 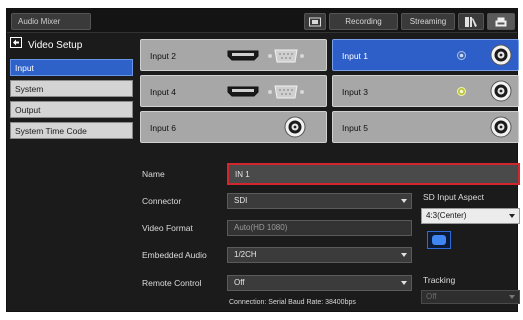 What do you see at coordinates (439, 280) in the screenshot?
I see `tracking-label: Tracking` at bounding box center [439, 280].